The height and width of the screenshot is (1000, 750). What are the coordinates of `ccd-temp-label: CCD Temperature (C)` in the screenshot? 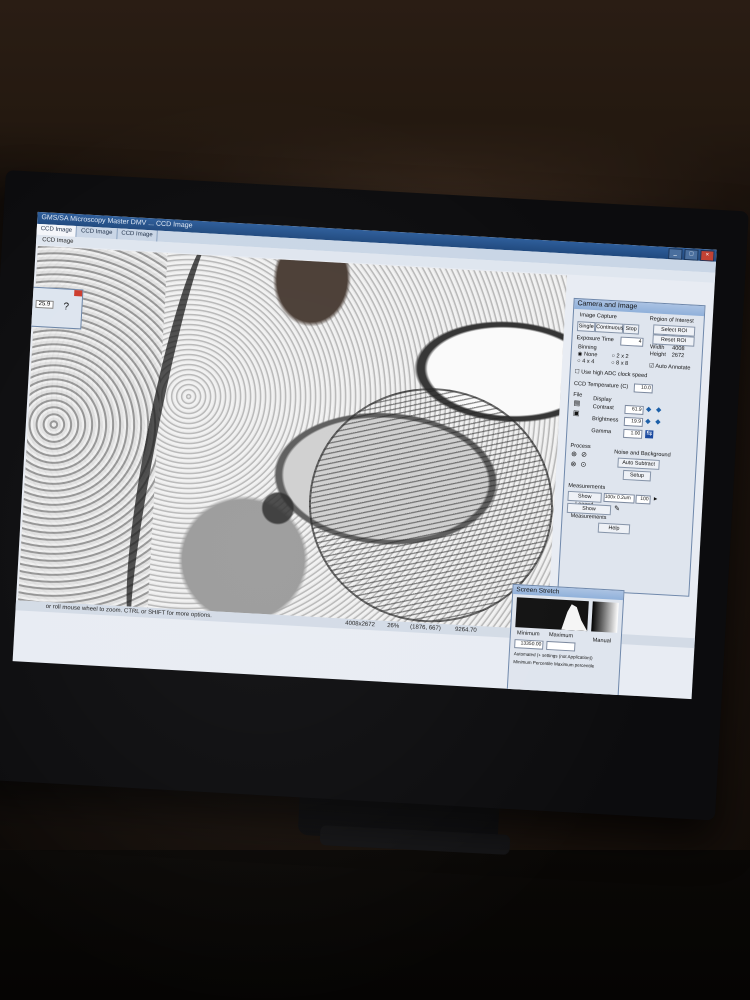 It's located at (601, 386).